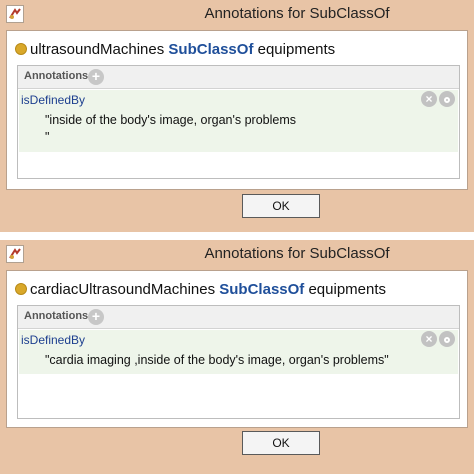  Describe the element at coordinates (237, 236) in the screenshot. I see `dialog-separator` at that location.